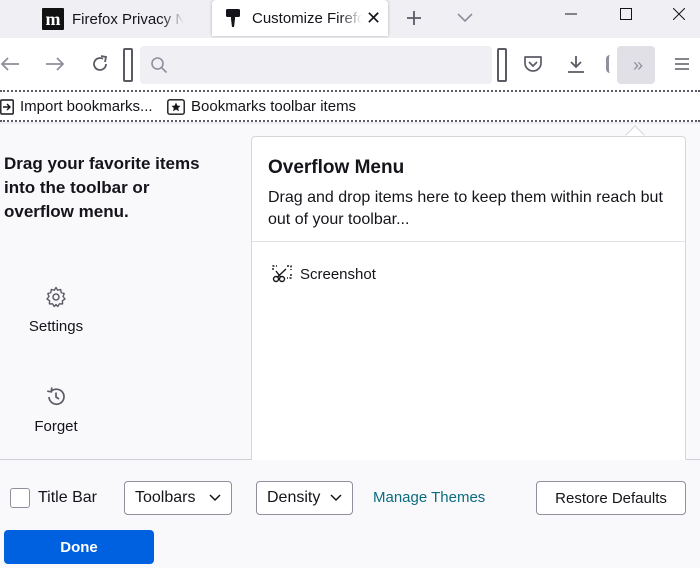 The height and width of the screenshot is (568, 700). I want to click on toolbars-dropdown: Toolbars, so click(178, 498).